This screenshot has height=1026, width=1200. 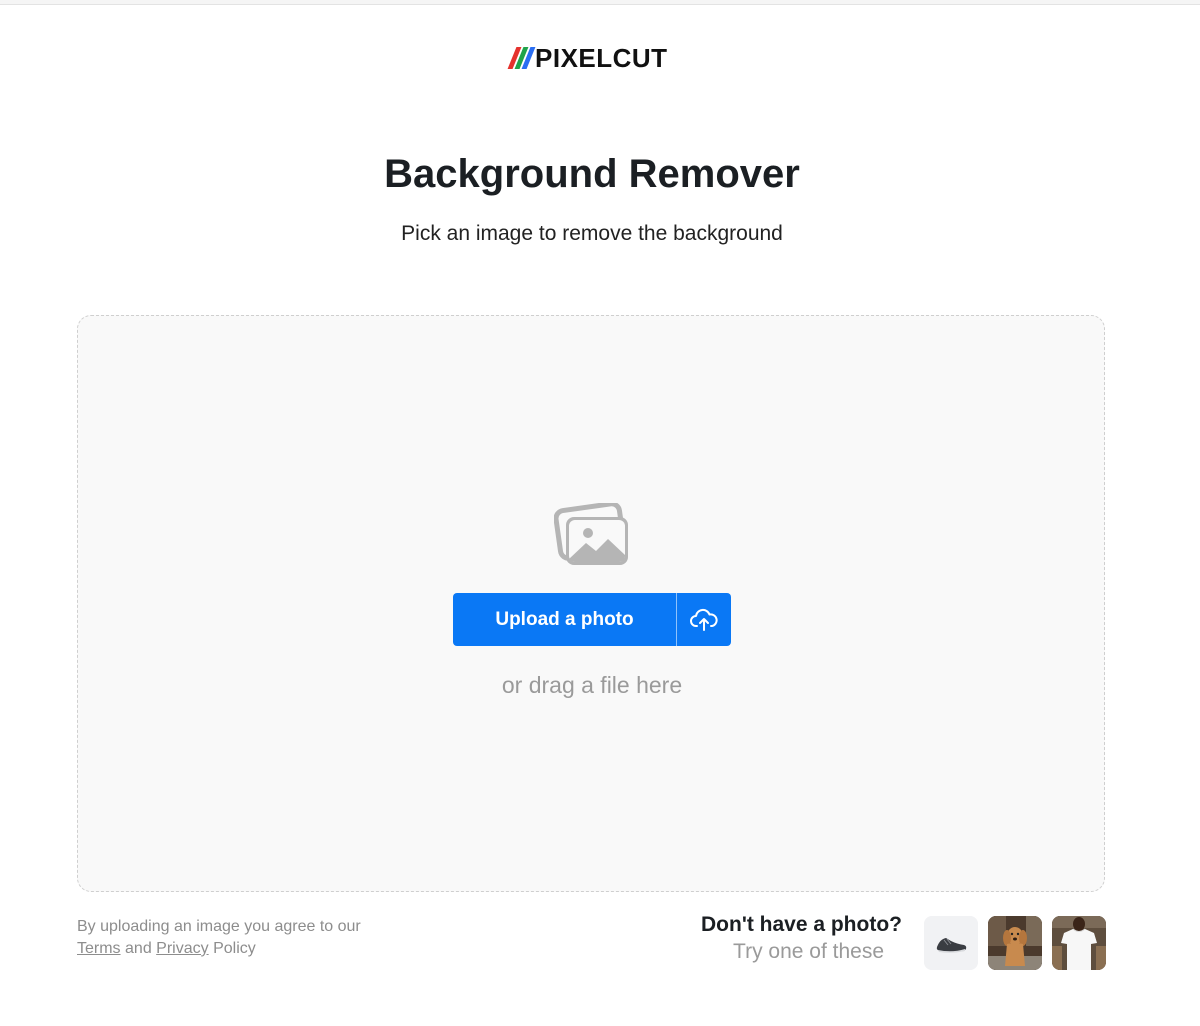 I want to click on legal-prefix: By uploading an image you agree to our, so click(x=219, y=926).